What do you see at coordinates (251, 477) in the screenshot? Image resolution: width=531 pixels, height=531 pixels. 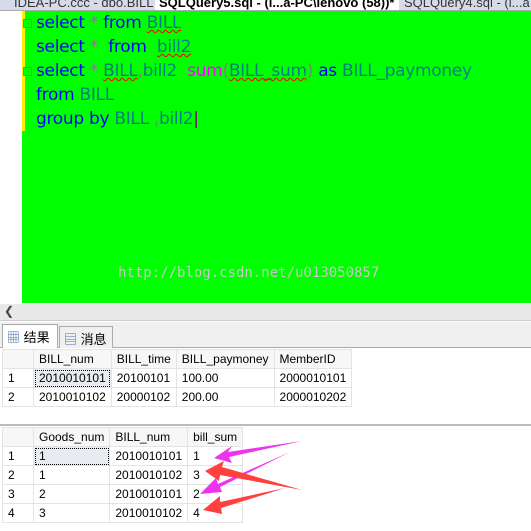 I see `annotation-arrows` at bounding box center [251, 477].